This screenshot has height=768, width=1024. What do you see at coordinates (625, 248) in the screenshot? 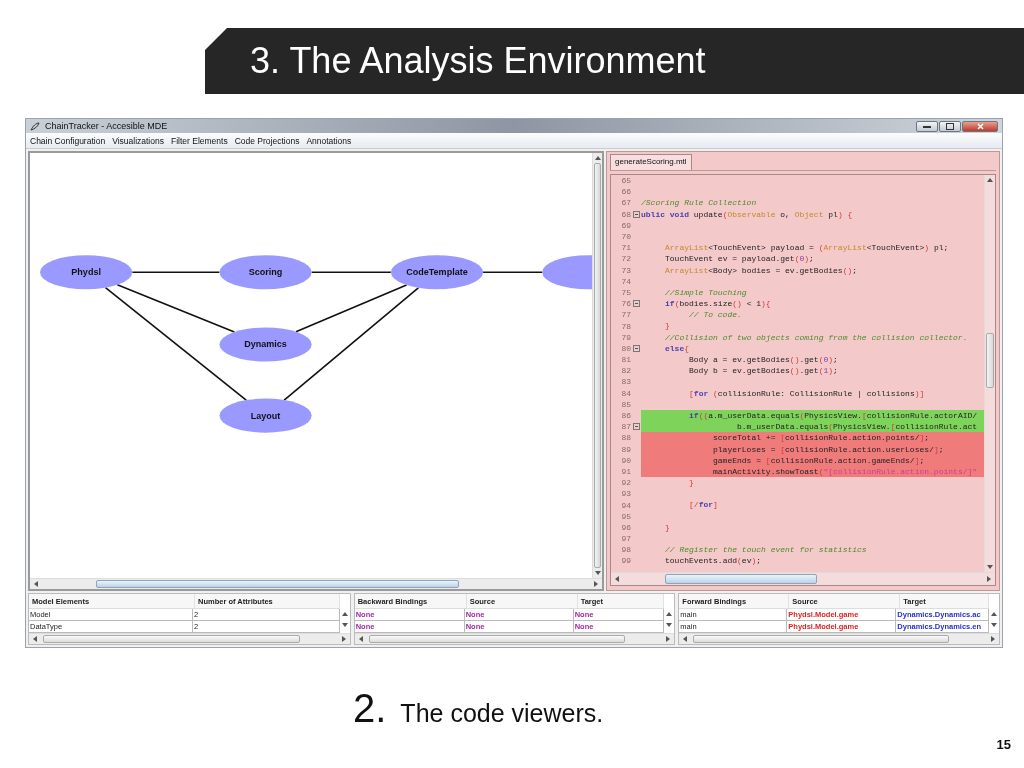
I see `line-number: 71` at bounding box center [625, 248].